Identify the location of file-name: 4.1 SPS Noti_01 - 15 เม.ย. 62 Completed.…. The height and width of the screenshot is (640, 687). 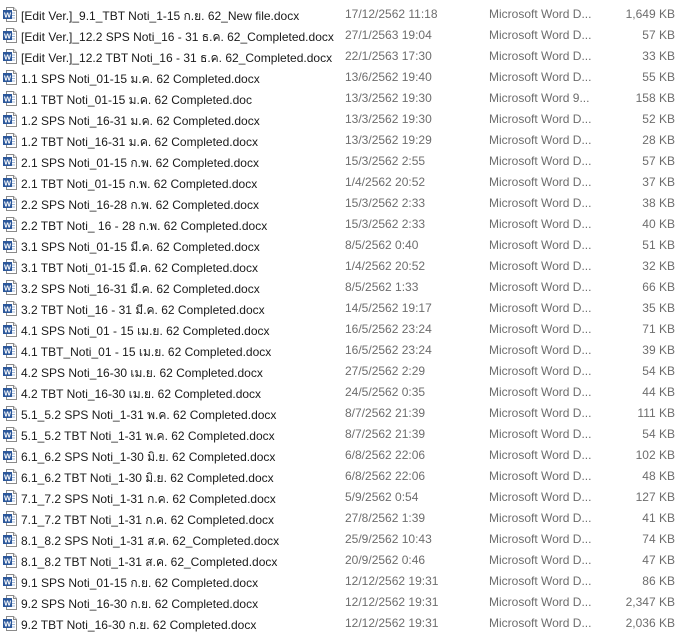
(145, 331).